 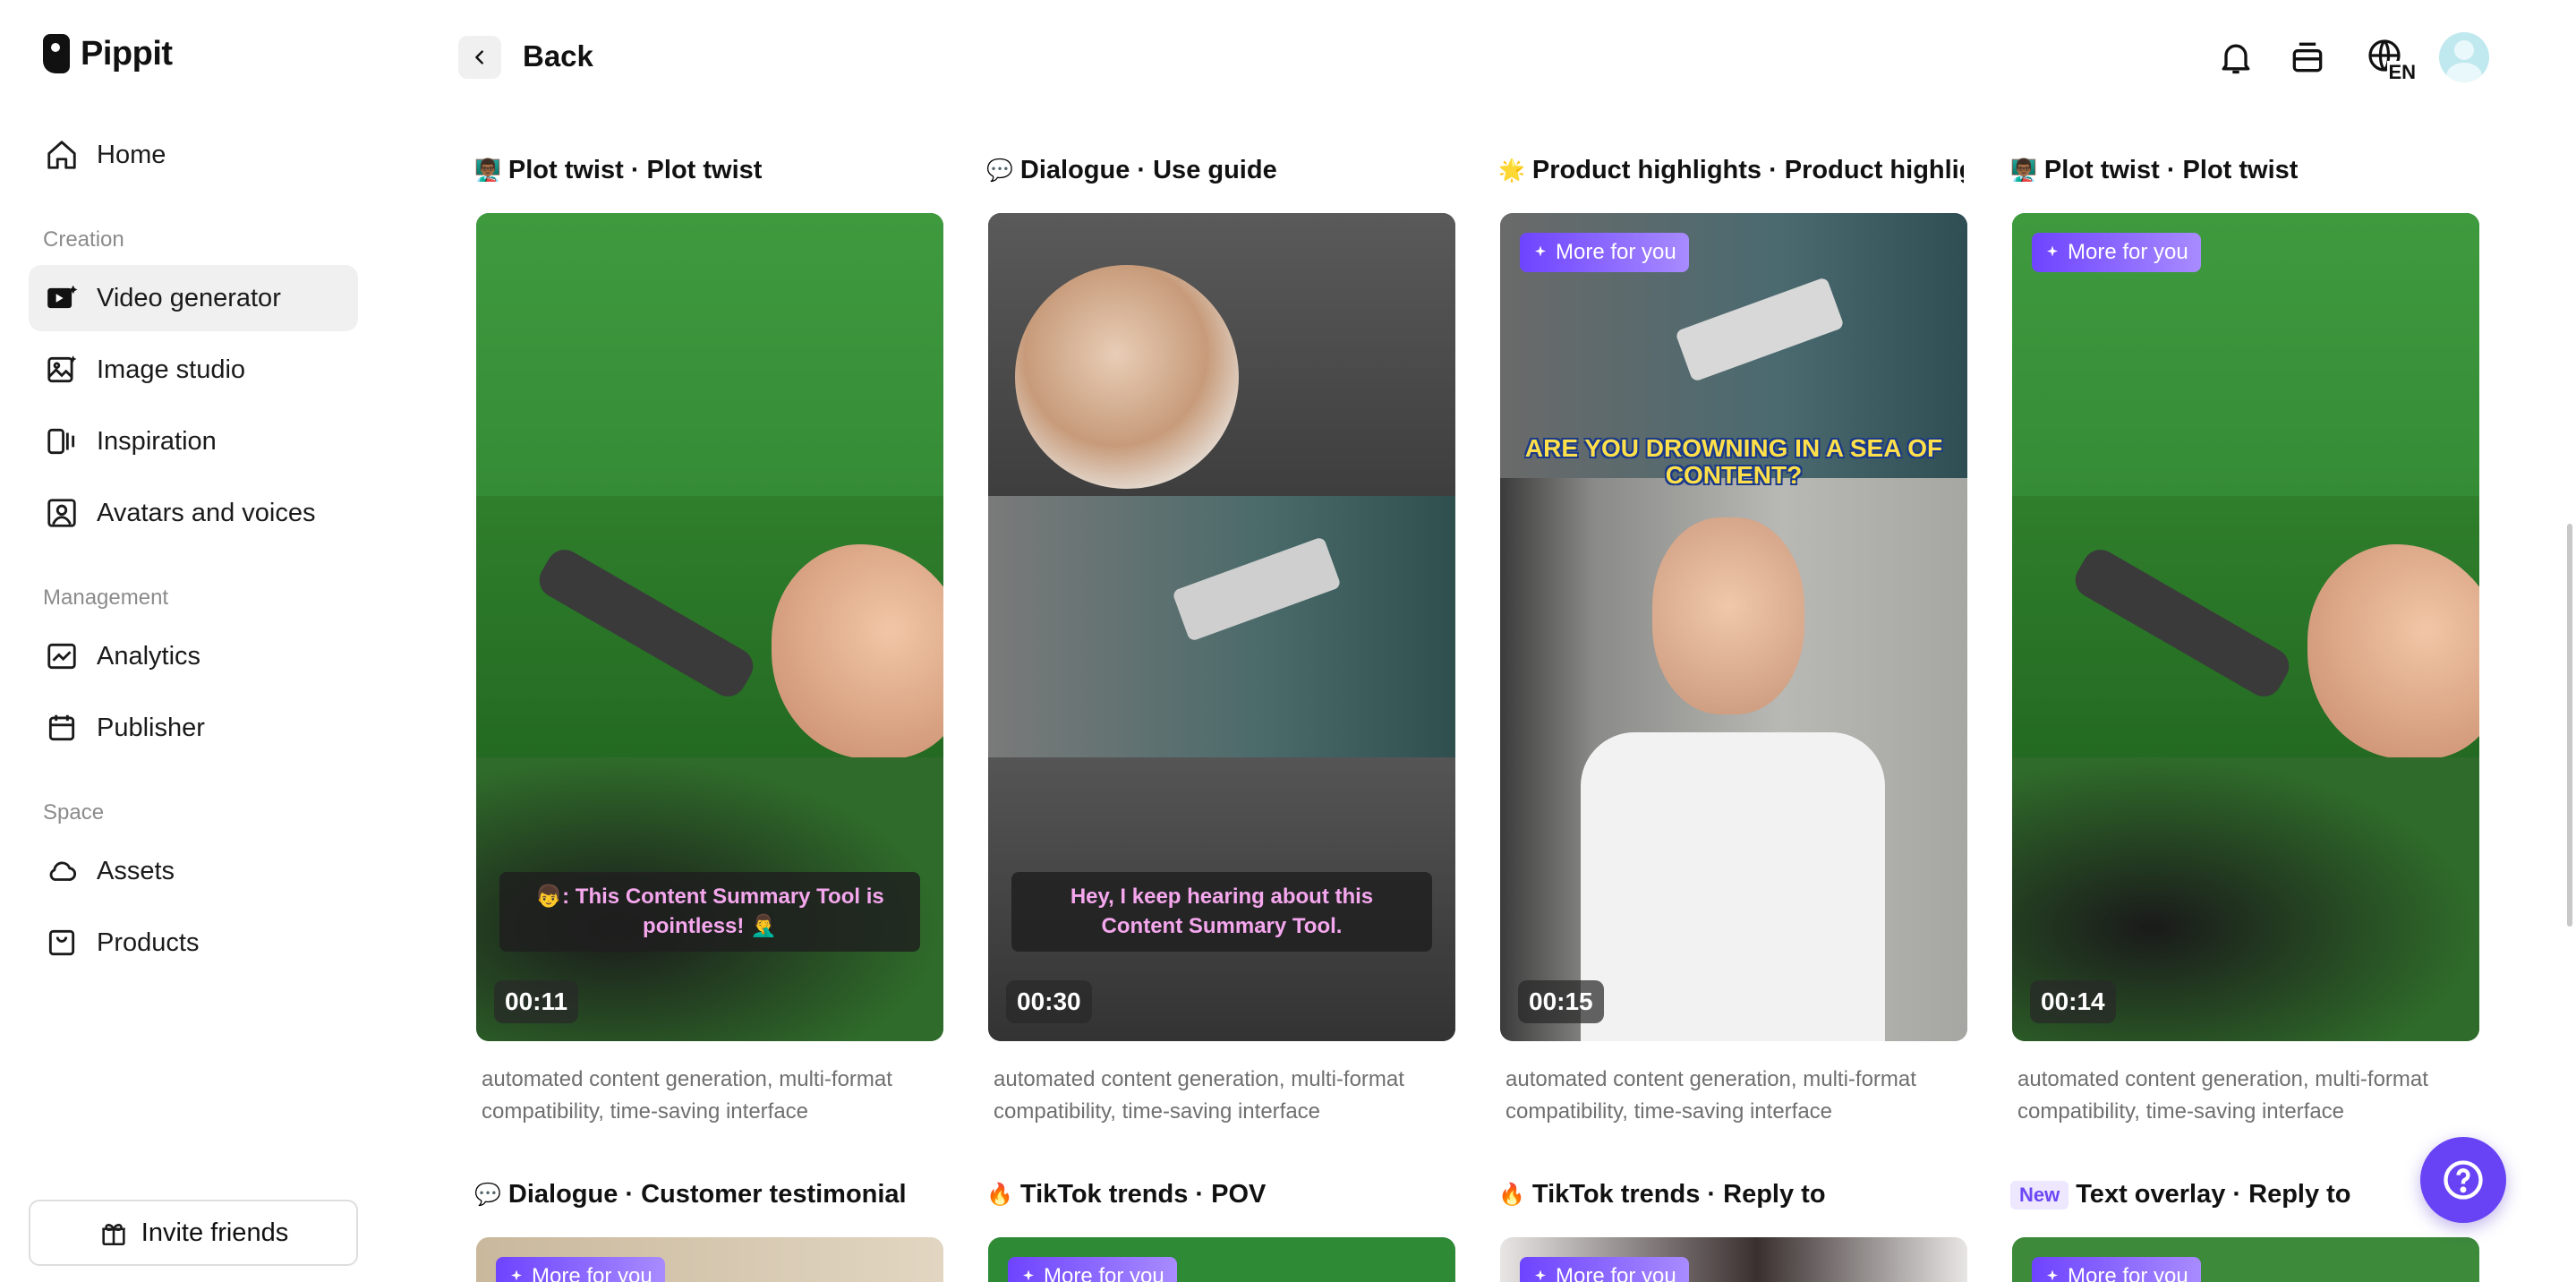 What do you see at coordinates (61, 727) in the screenshot?
I see `calendar-icon` at bounding box center [61, 727].